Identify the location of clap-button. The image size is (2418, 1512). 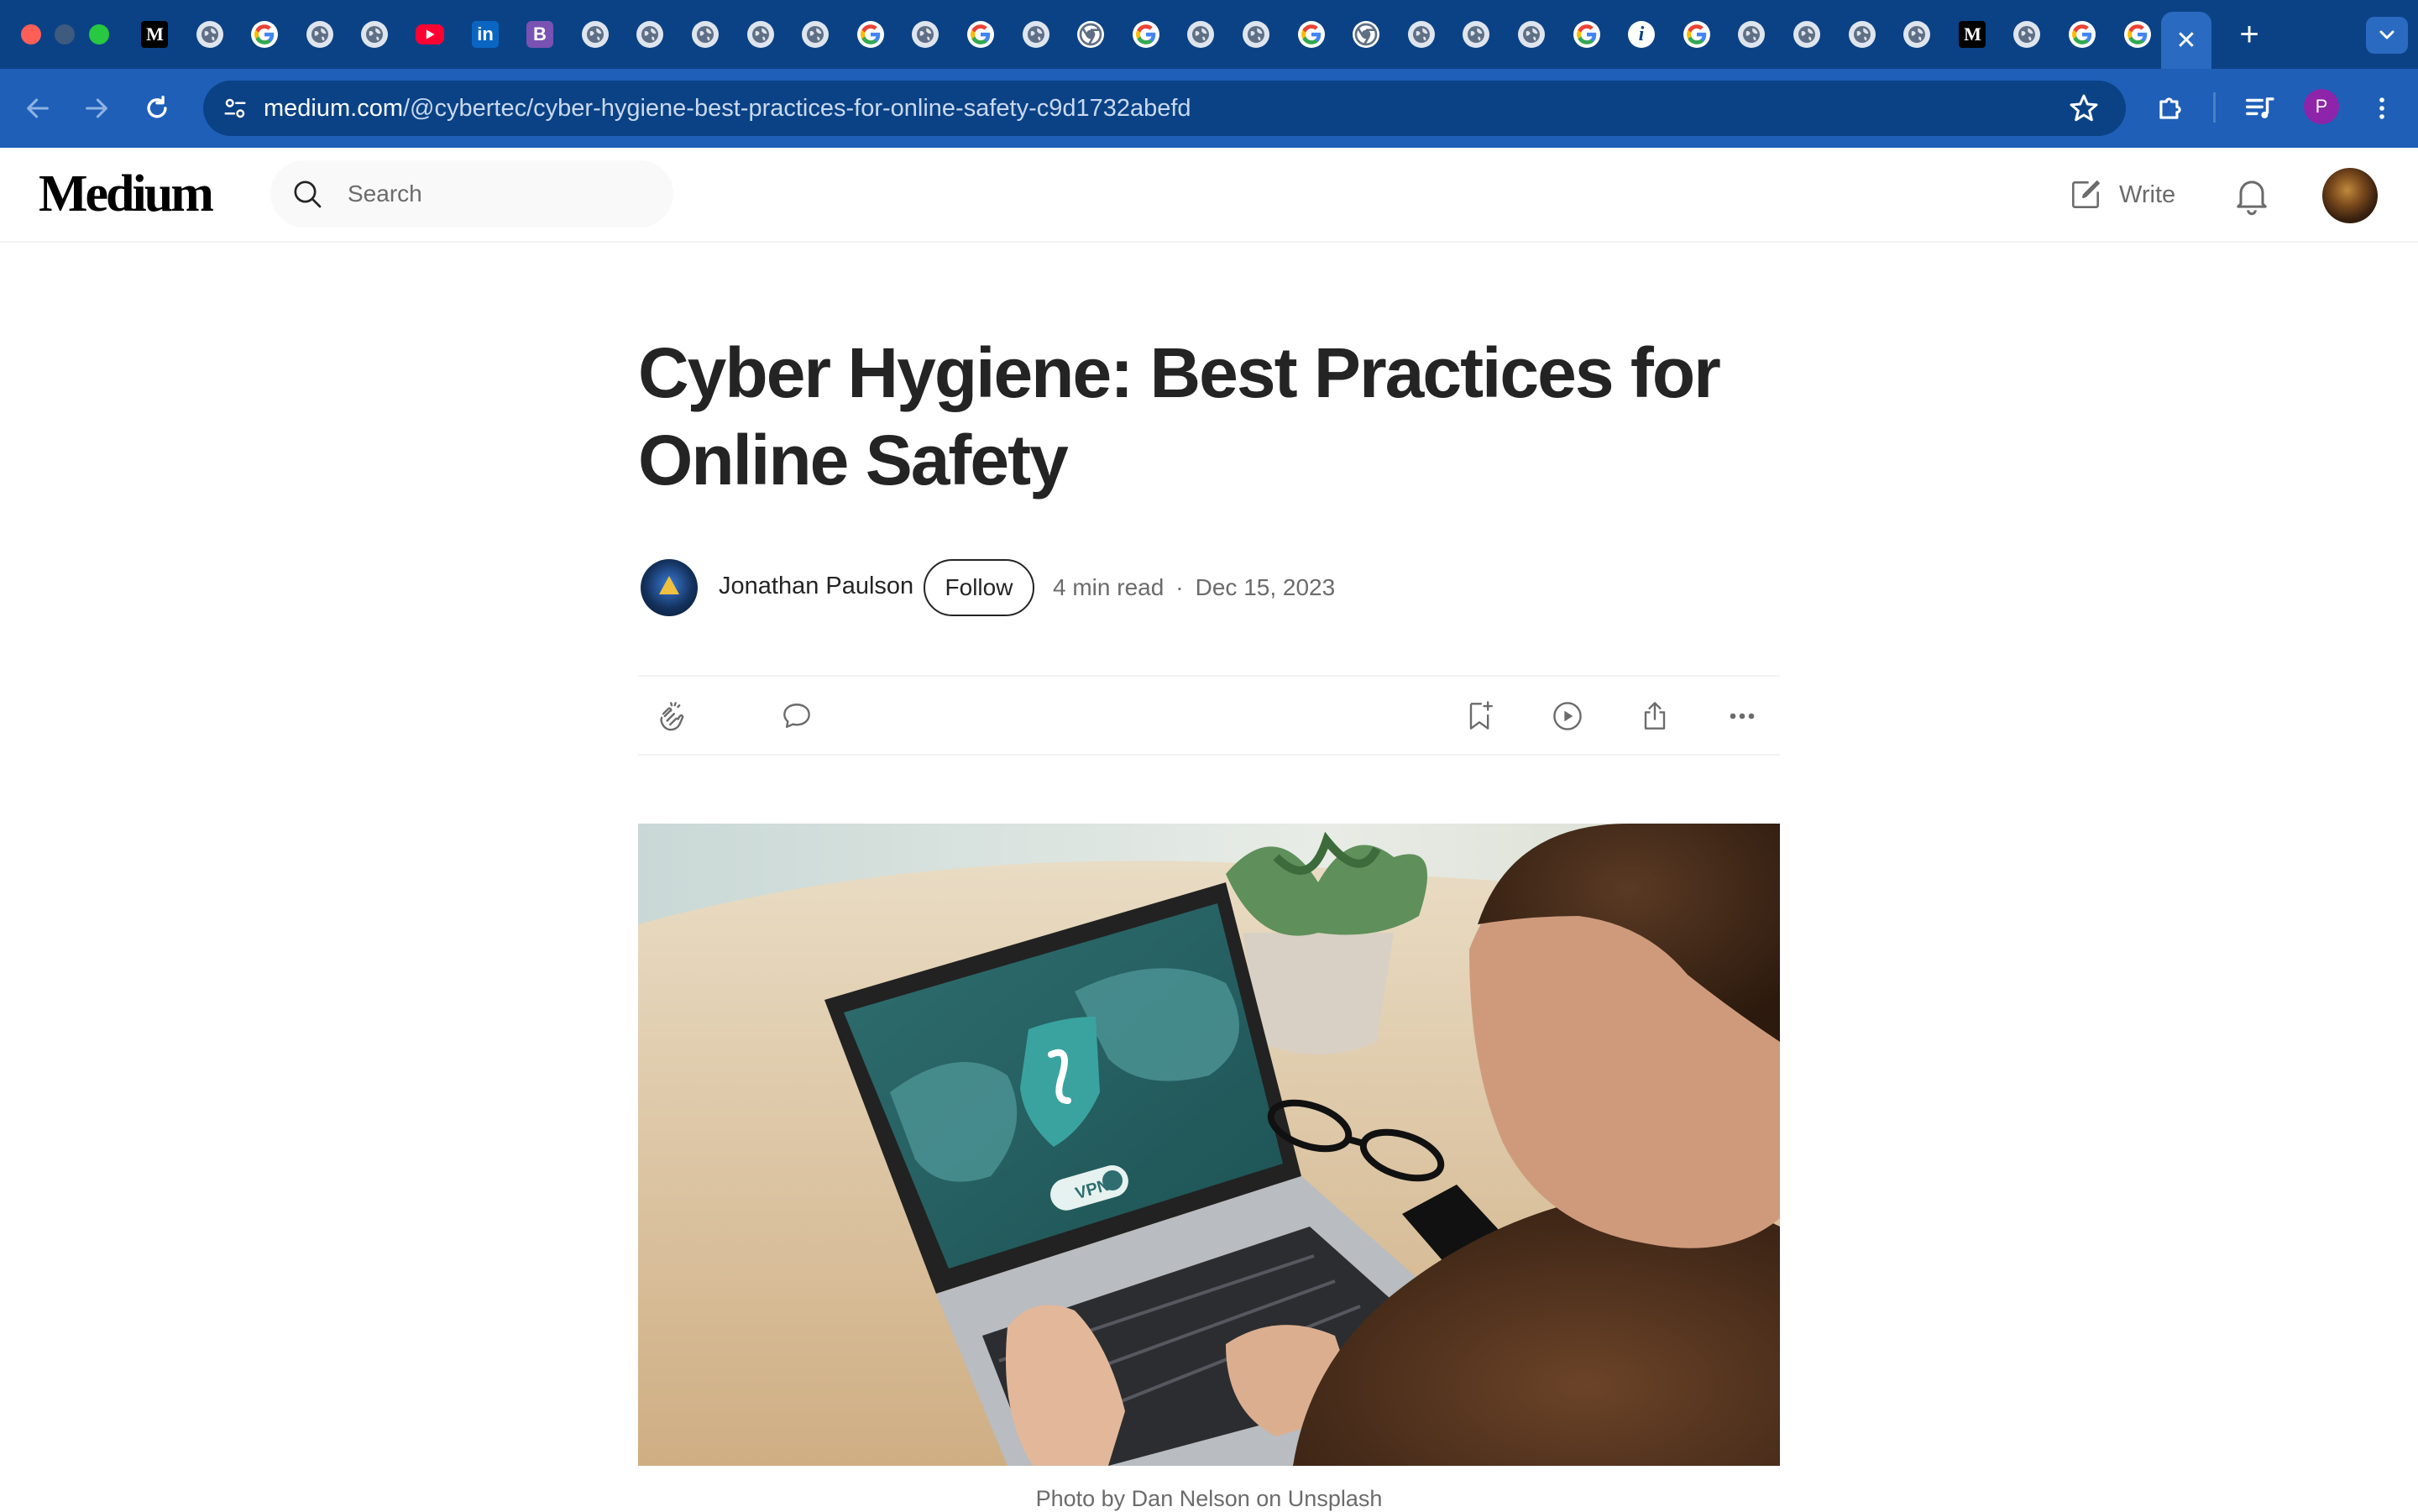
(672, 716).